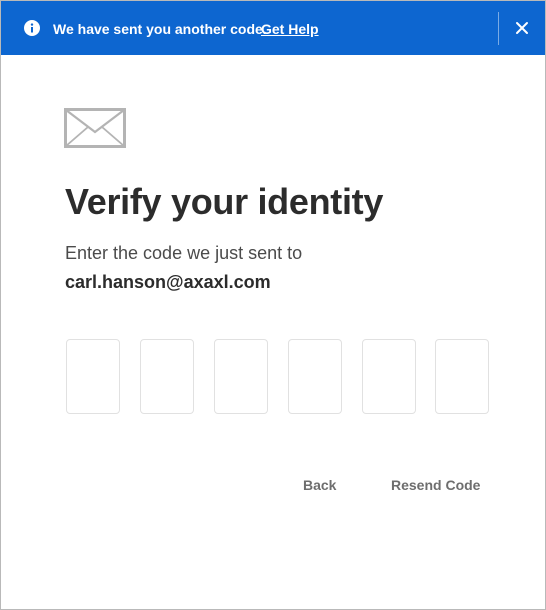 The height and width of the screenshot is (610, 546). I want to click on banner-divider, so click(498, 28).